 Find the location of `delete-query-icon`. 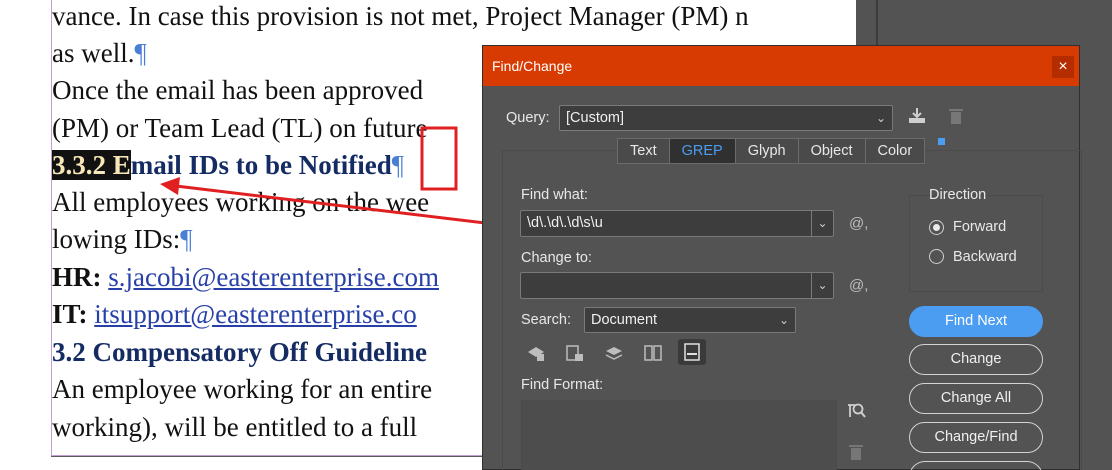

delete-query-icon is located at coordinates (956, 116).